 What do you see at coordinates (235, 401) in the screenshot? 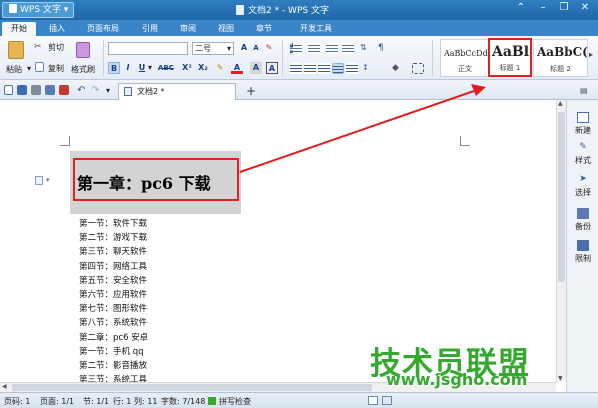
I see `spellcheck-button: 拼写检查` at bounding box center [235, 401].